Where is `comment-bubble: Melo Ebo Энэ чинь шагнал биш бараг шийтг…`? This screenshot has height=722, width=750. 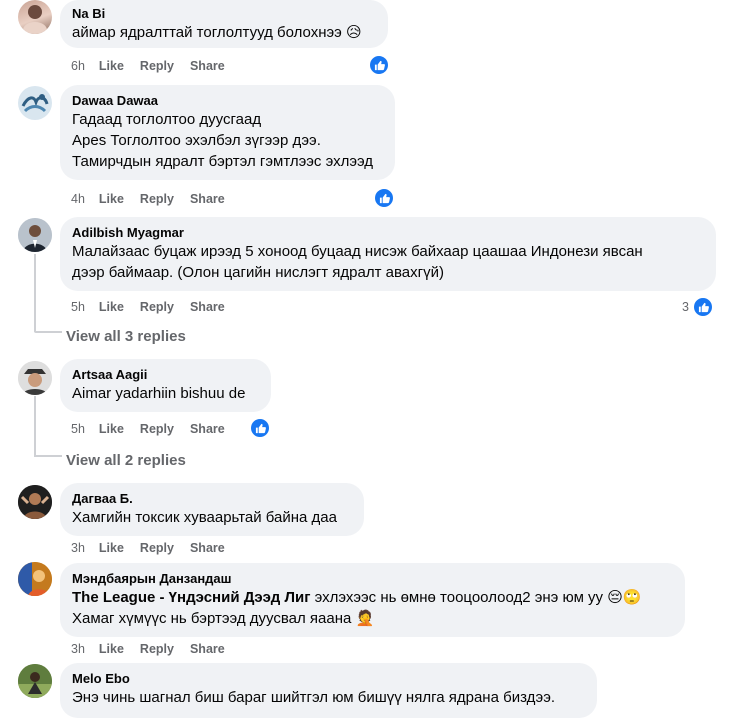 comment-bubble: Melo Ebo Энэ чинь шагнал биш бараг шийтг… is located at coordinates (328, 690).